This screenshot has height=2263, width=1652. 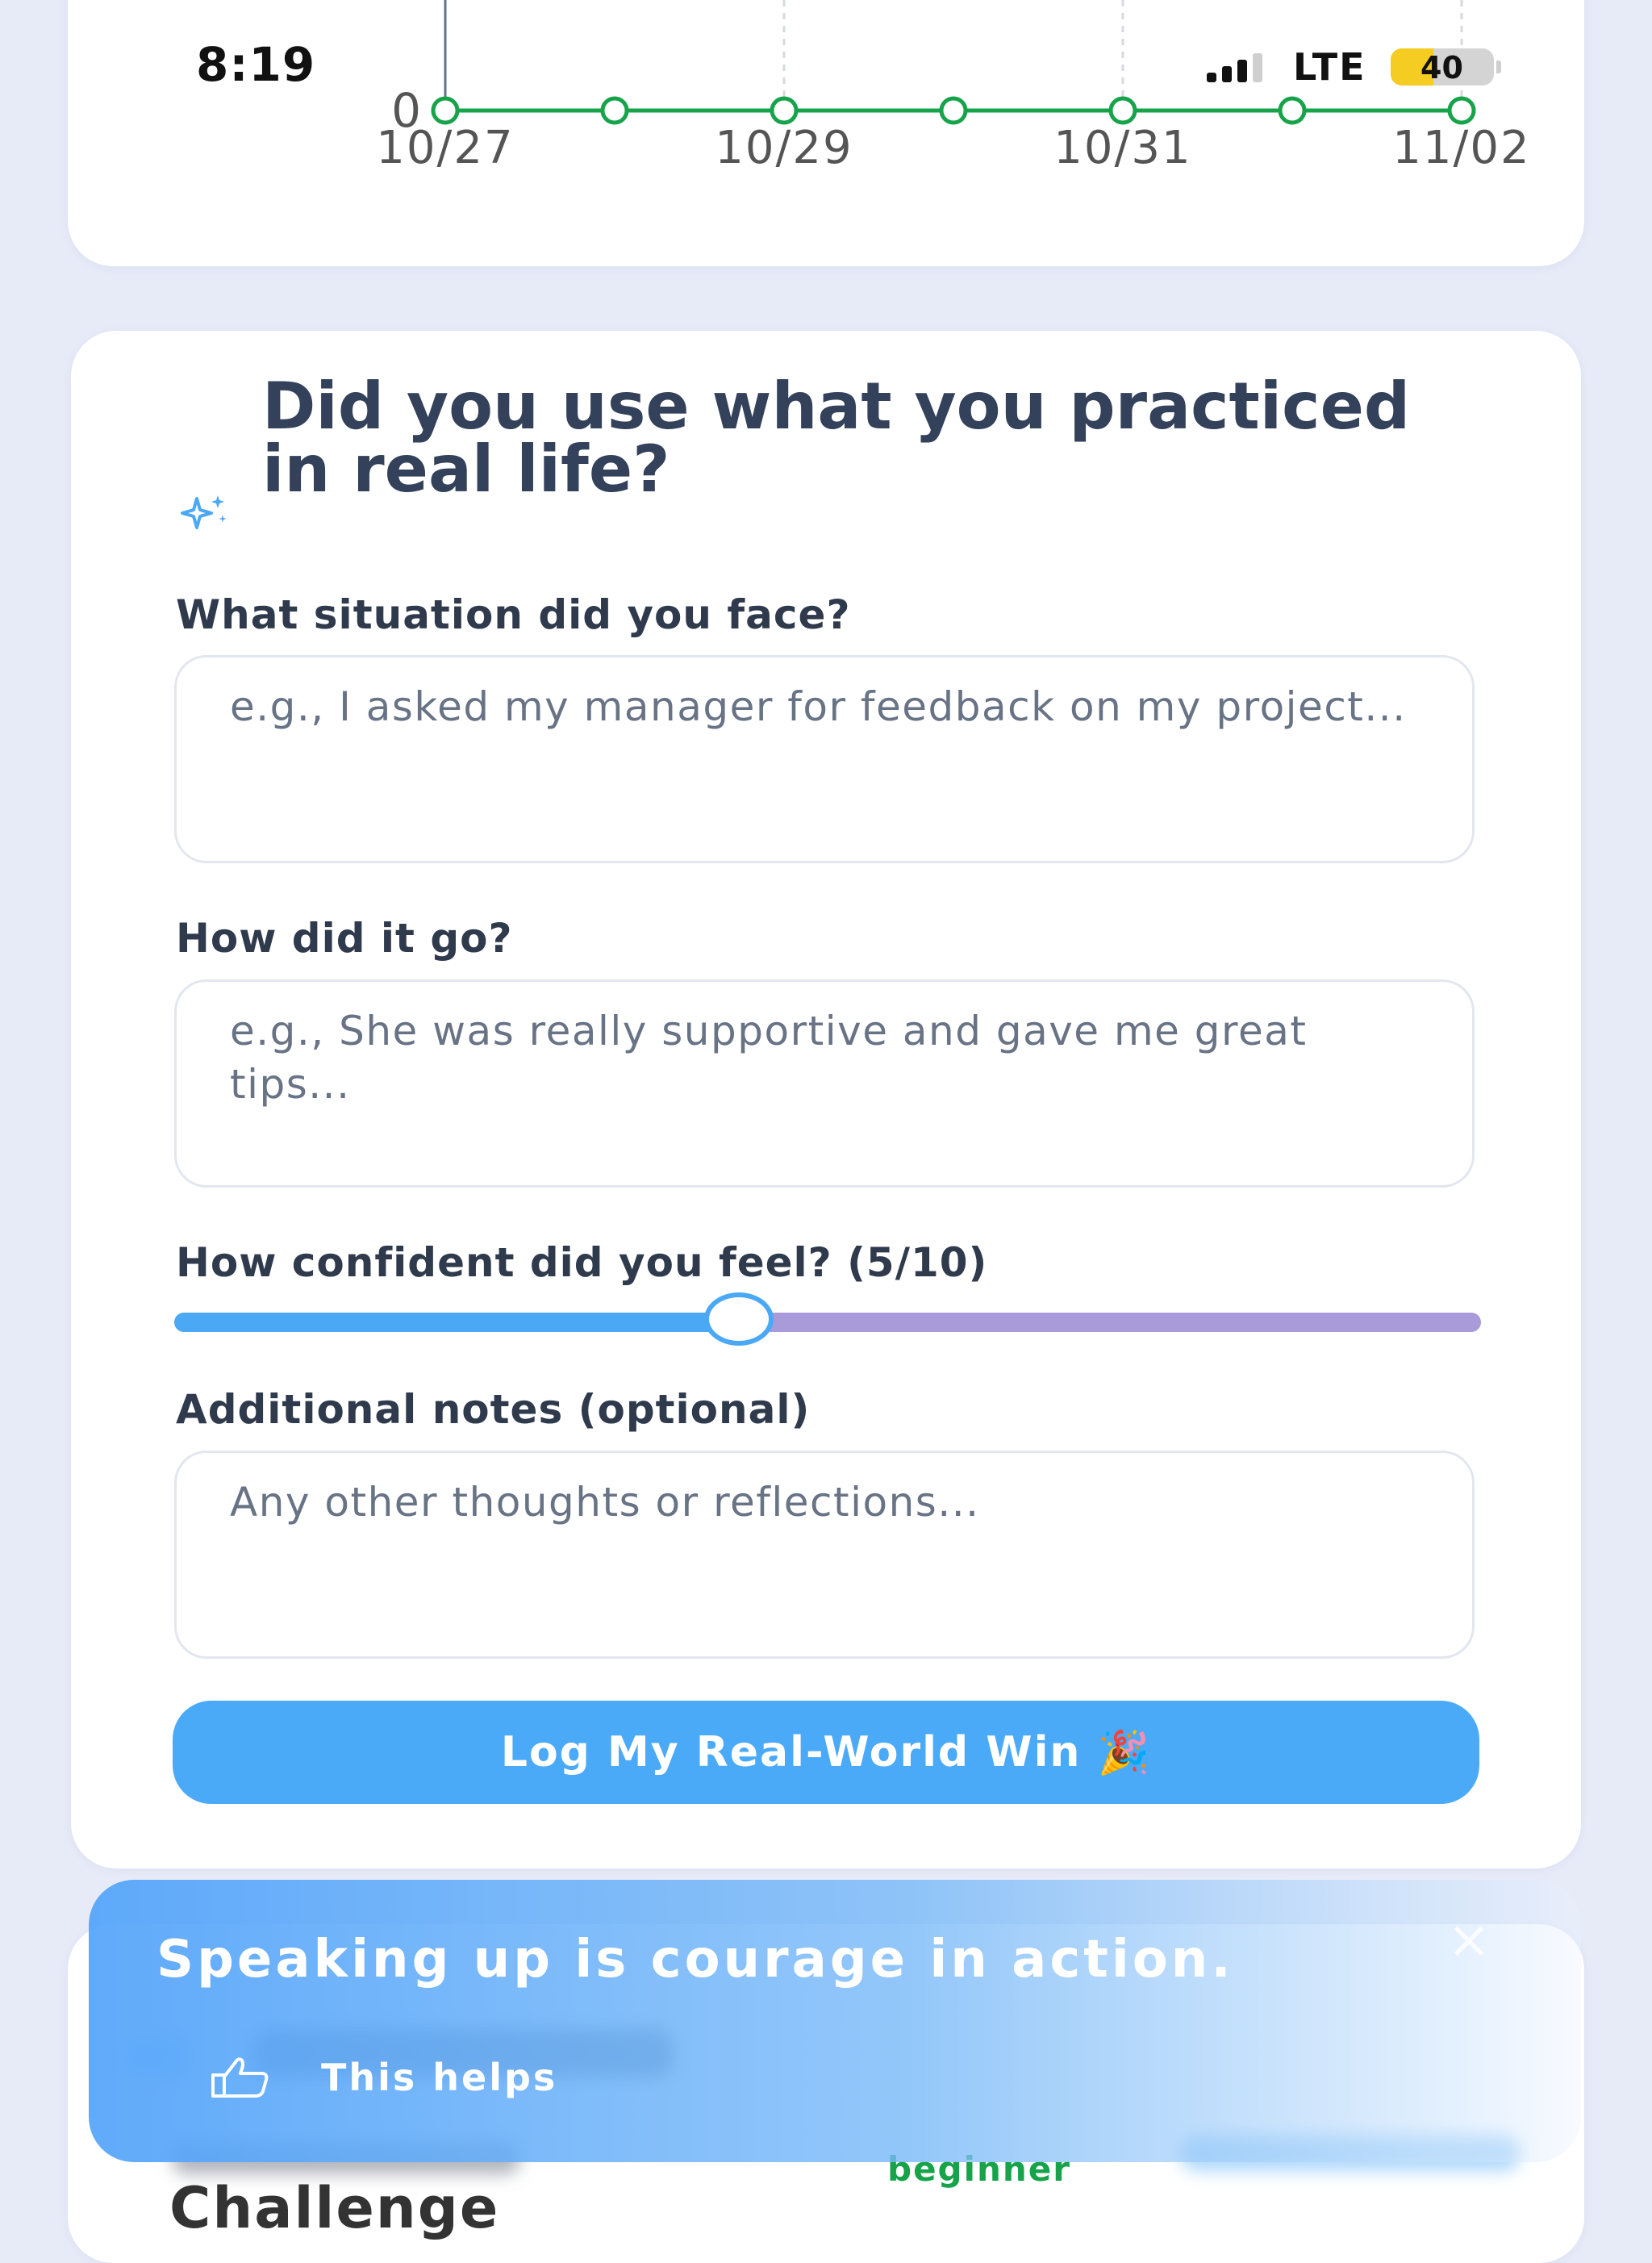 What do you see at coordinates (1329, 67) in the screenshot?
I see `network-label: LTE` at bounding box center [1329, 67].